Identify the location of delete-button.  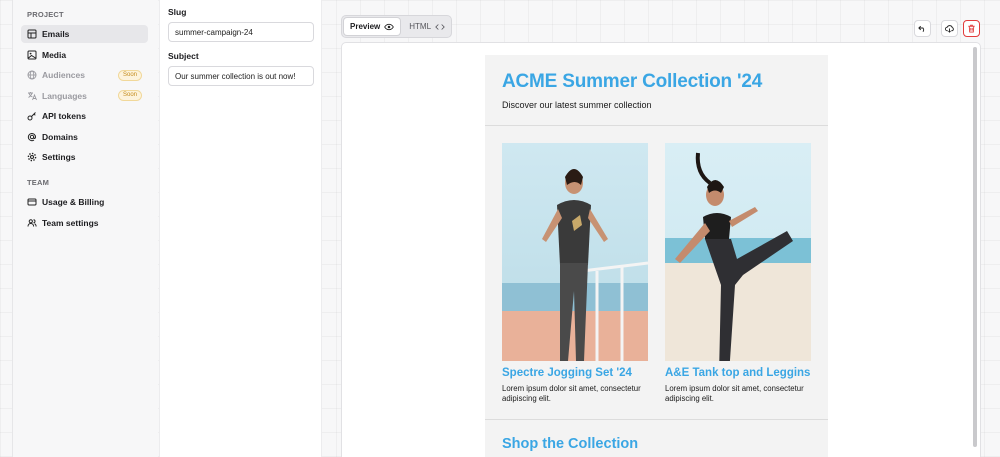
(971, 28).